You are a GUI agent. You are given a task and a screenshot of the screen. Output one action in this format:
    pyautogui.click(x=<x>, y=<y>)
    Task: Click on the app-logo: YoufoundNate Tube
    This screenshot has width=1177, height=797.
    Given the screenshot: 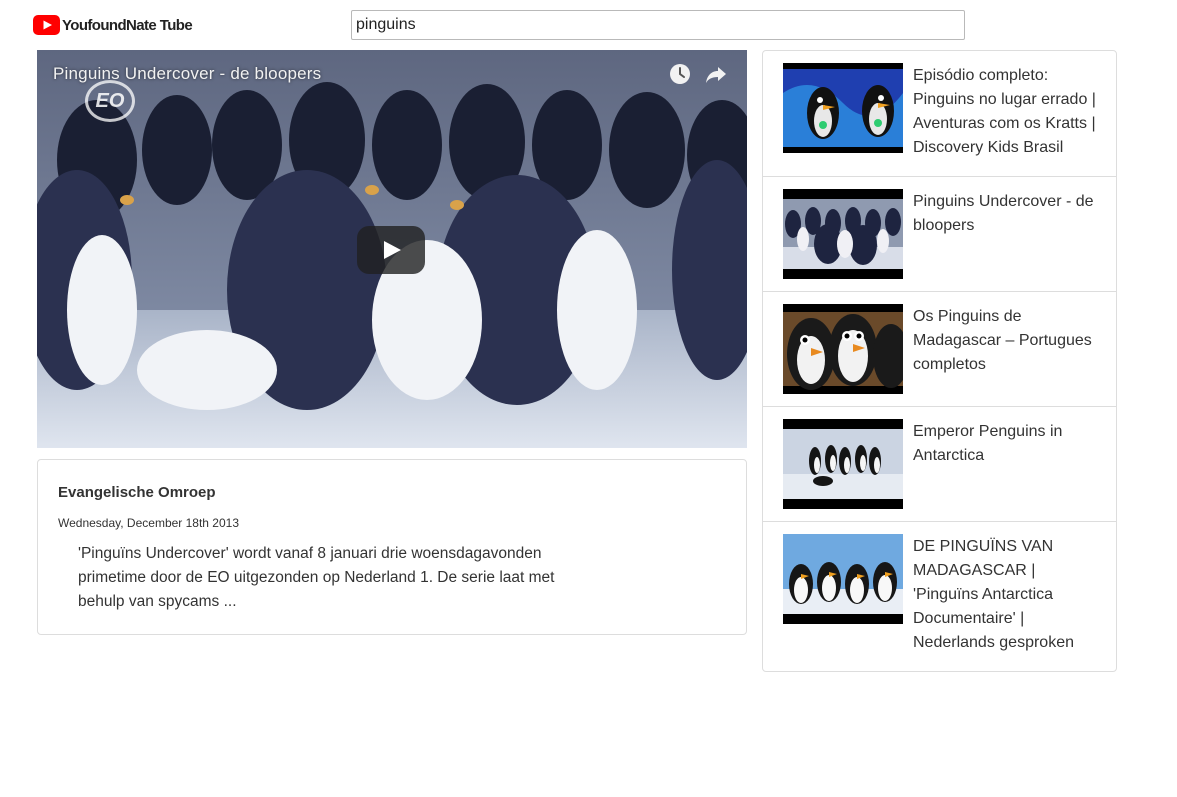 What is the action you would take?
    pyautogui.click(x=113, y=25)
    